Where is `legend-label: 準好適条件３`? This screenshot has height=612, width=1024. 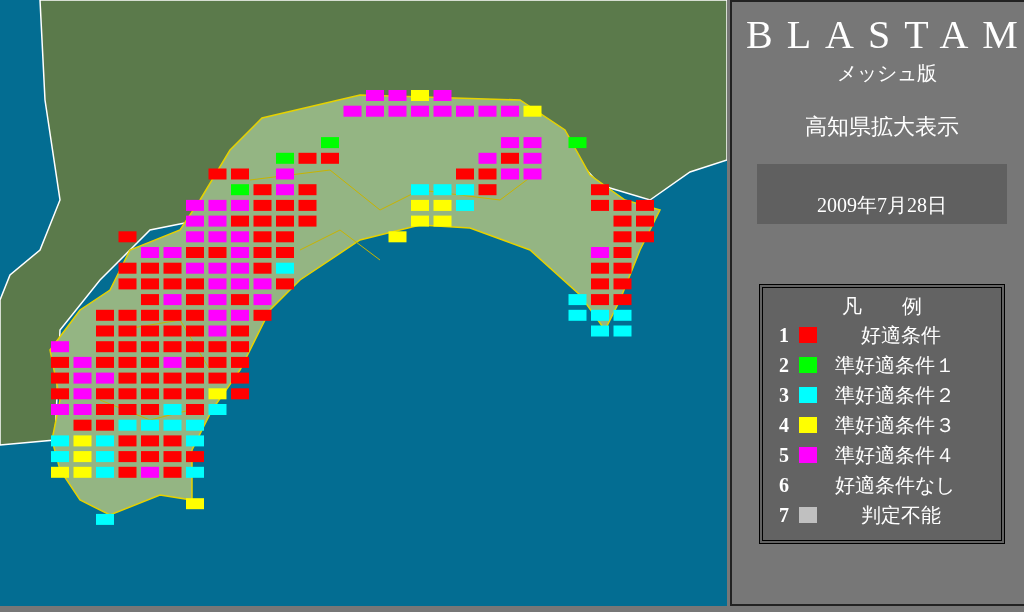
legend-label: 準好適条件３ is located at coordinates (894, 425).